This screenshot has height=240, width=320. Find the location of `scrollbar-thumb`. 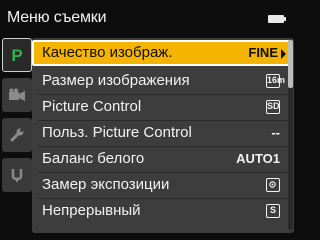

scrollbar-thumb is located at coordinates (290, 64).